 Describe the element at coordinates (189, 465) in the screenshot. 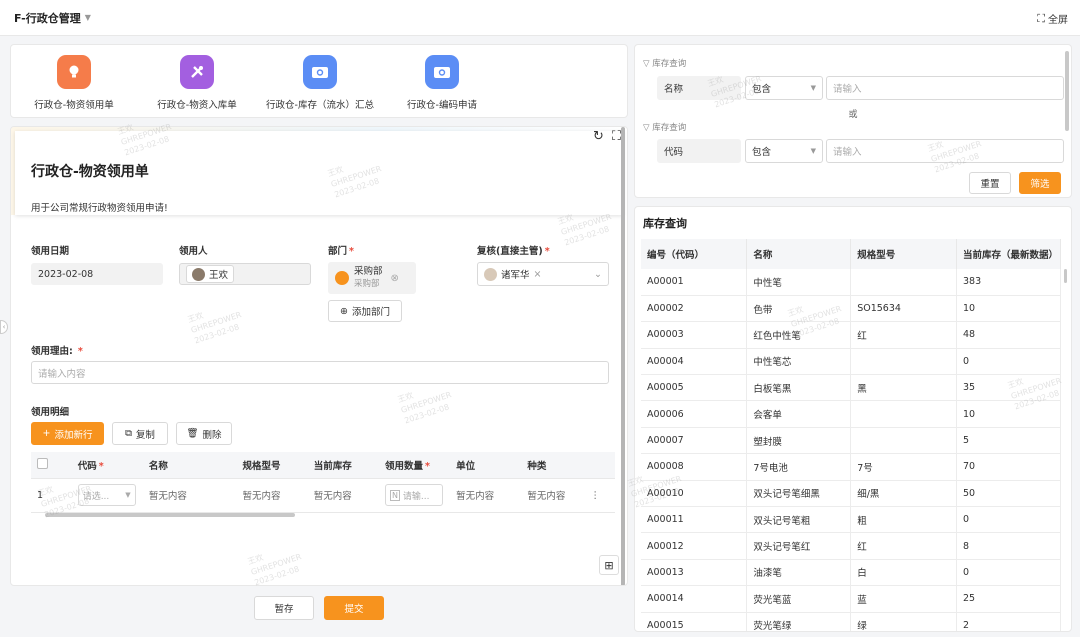

I see `col-name: 名称` at that location.